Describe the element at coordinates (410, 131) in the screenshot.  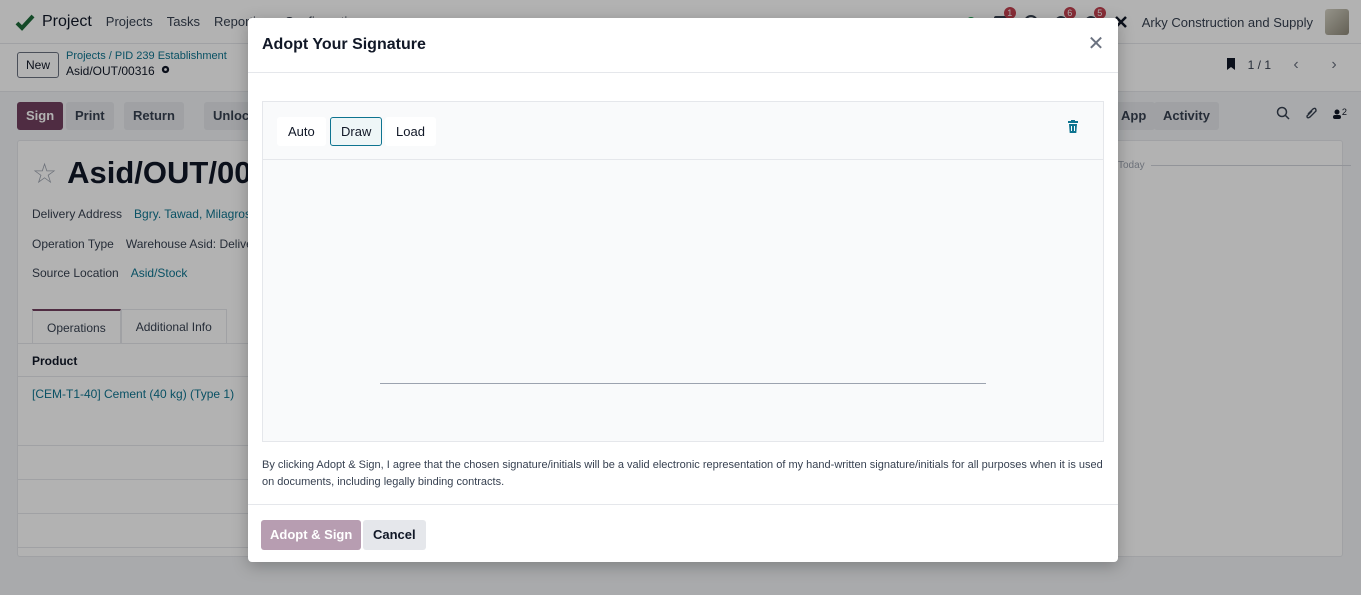
I see `load-mode-button: Load` at that location.